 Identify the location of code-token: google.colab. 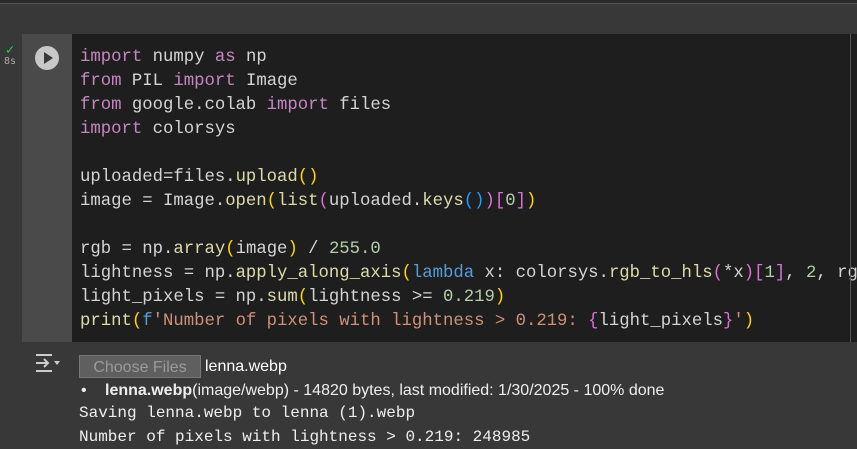
(194, 105).